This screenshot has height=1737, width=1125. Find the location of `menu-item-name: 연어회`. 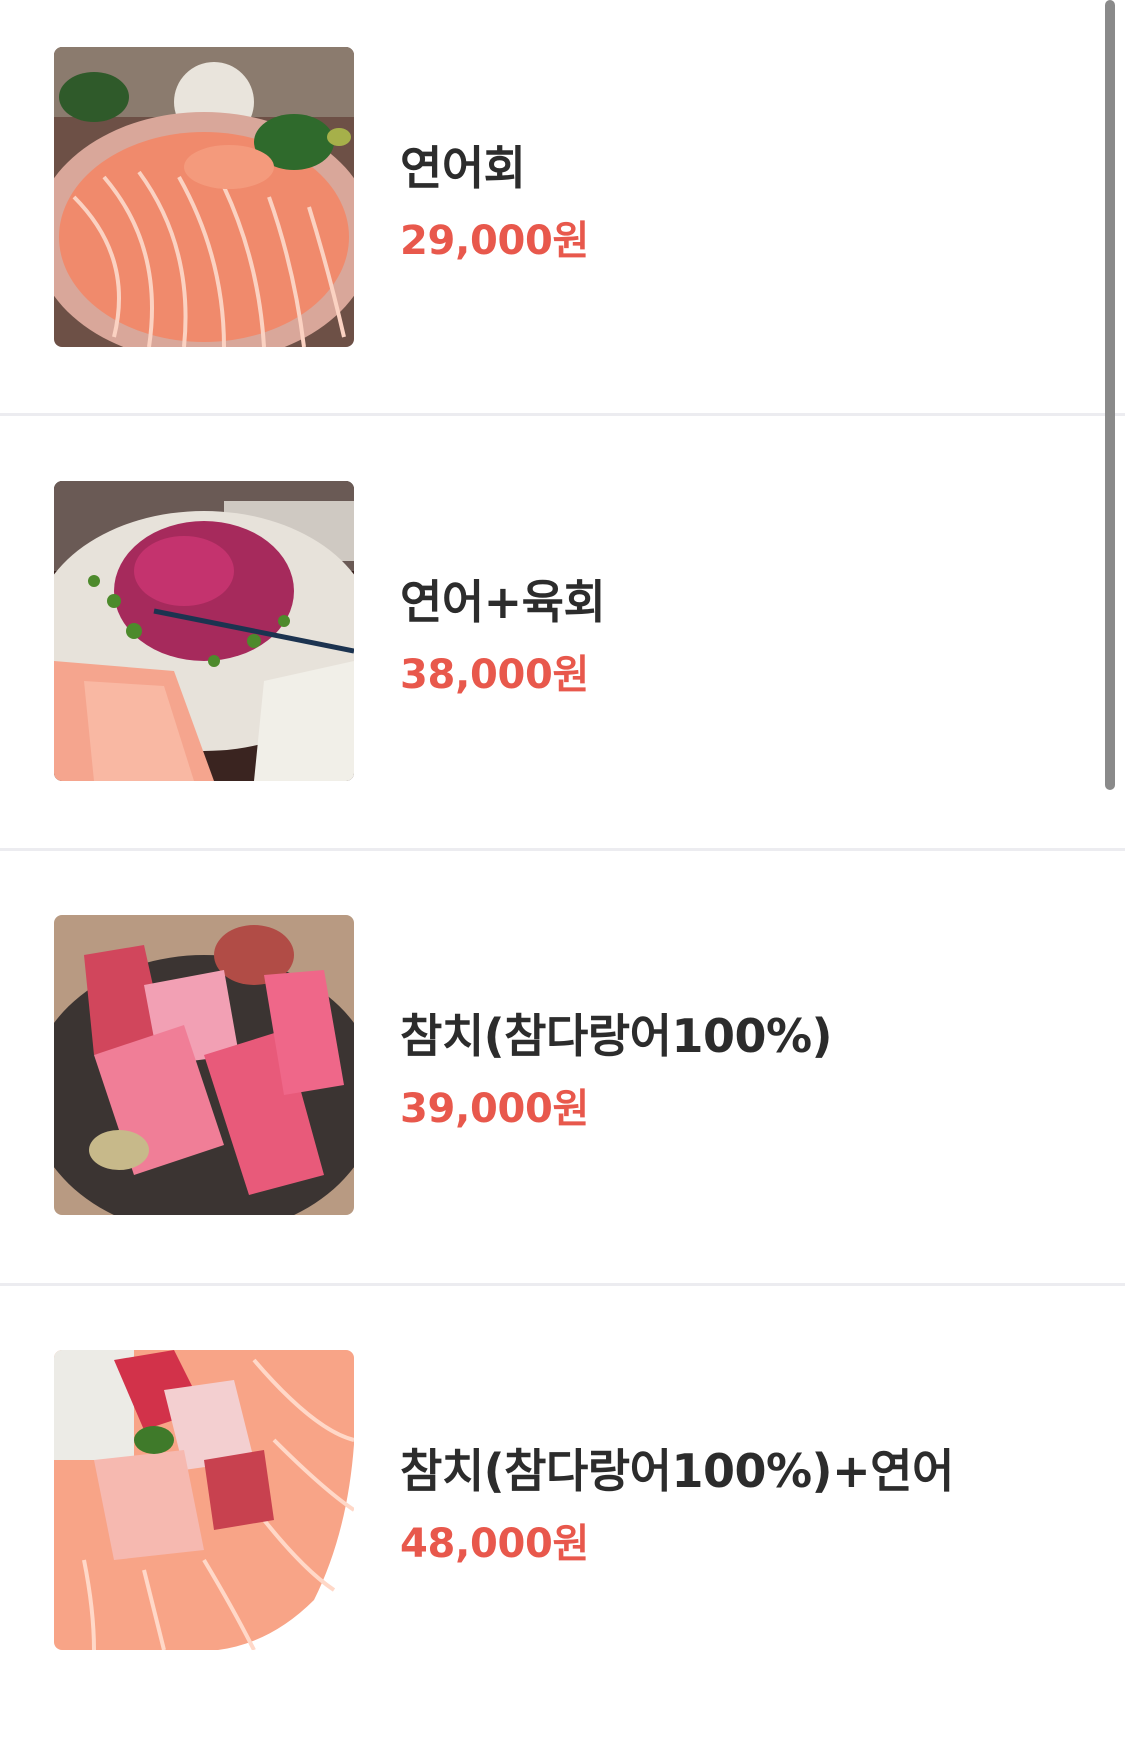

menu-item-name: 연어회 is located at coordinates (463, 168).